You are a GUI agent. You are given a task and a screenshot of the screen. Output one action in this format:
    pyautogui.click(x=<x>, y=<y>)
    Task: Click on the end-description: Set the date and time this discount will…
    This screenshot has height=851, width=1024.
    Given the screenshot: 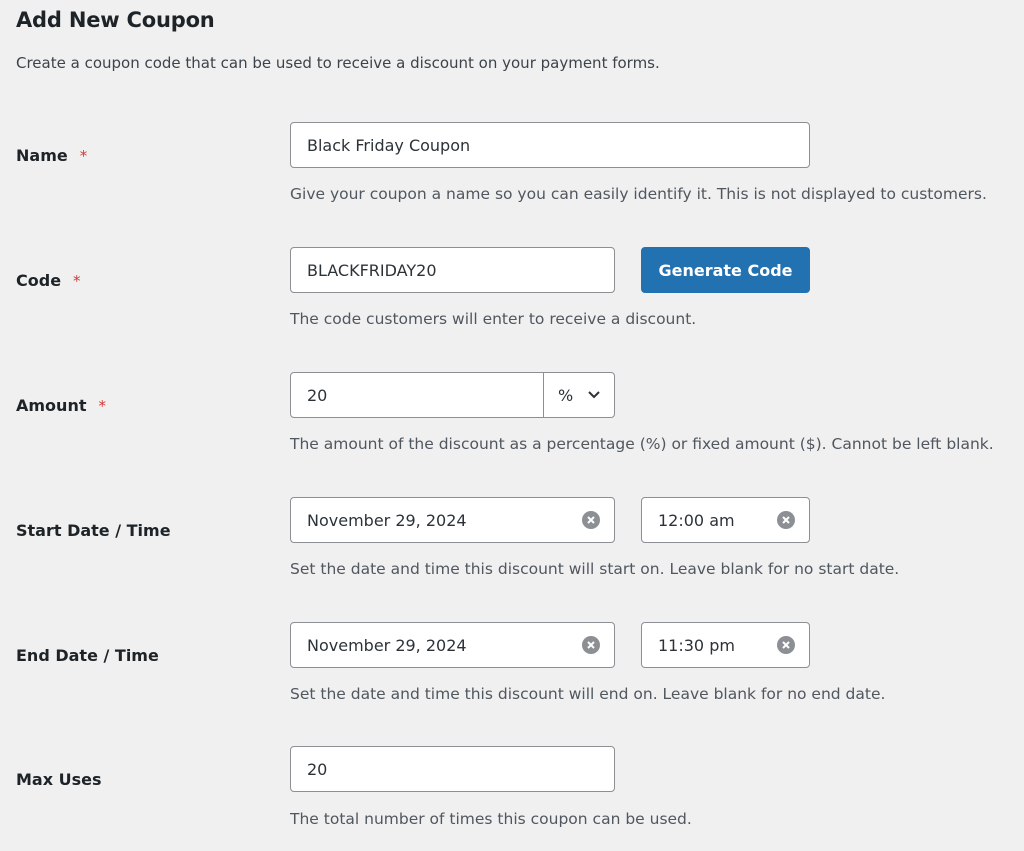 What is the action you would take?
    pyautogui.click(x=588, y=694)
    